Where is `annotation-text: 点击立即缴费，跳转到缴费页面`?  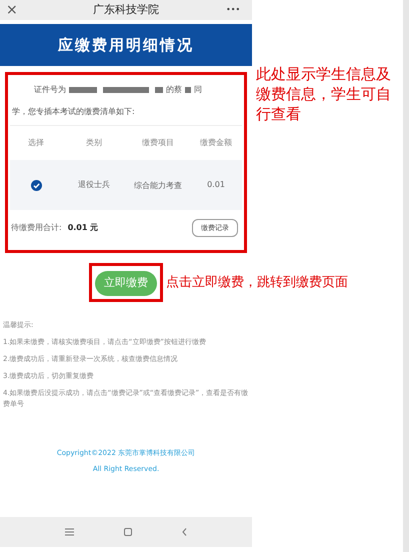
annotation-text: 点击立即缴费，跳转到缴费页面 is located at coordinates (257, 283).